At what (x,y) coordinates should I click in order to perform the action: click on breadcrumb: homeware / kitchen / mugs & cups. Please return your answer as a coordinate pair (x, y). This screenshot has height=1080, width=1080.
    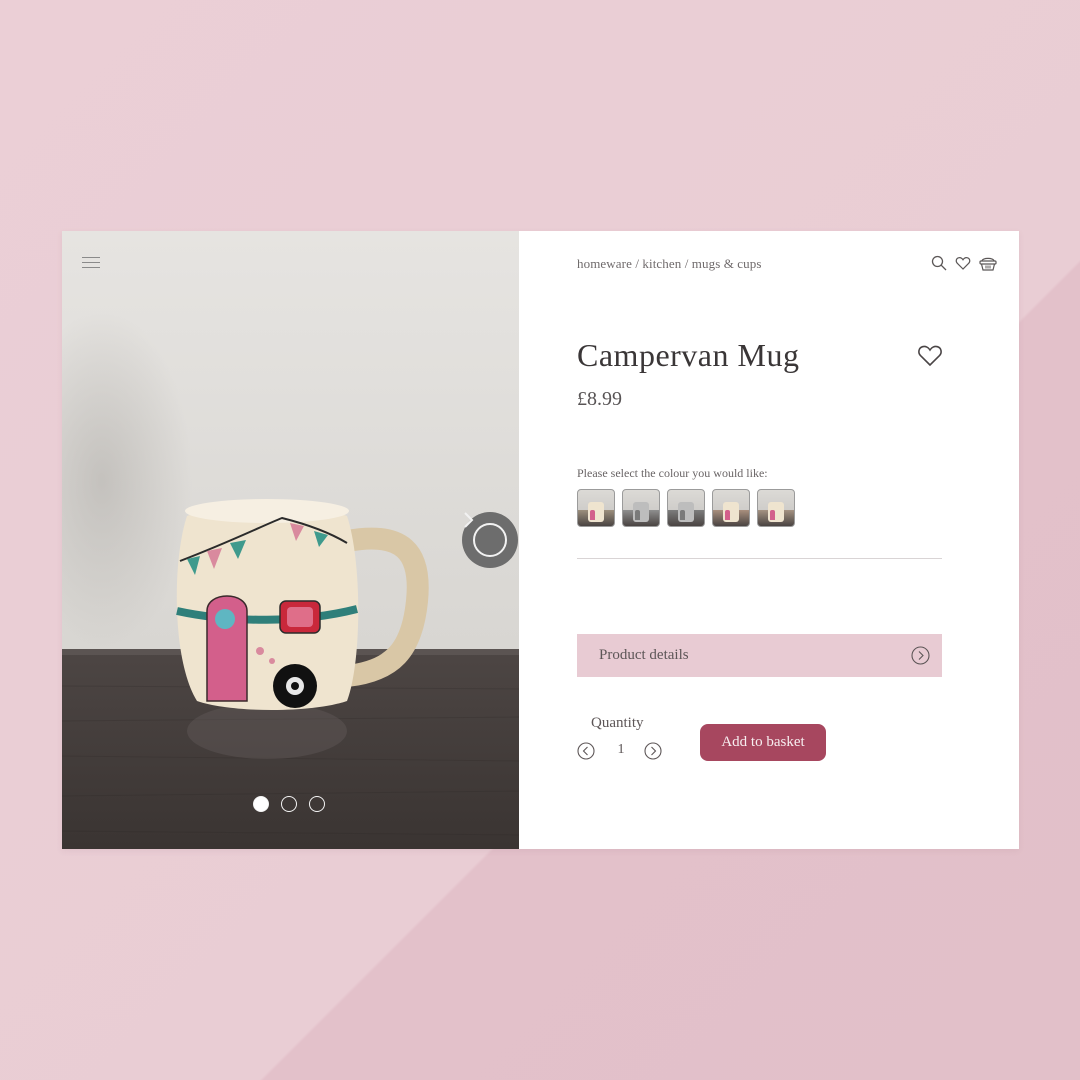
    Looking at the image, I should click on (669, 264).